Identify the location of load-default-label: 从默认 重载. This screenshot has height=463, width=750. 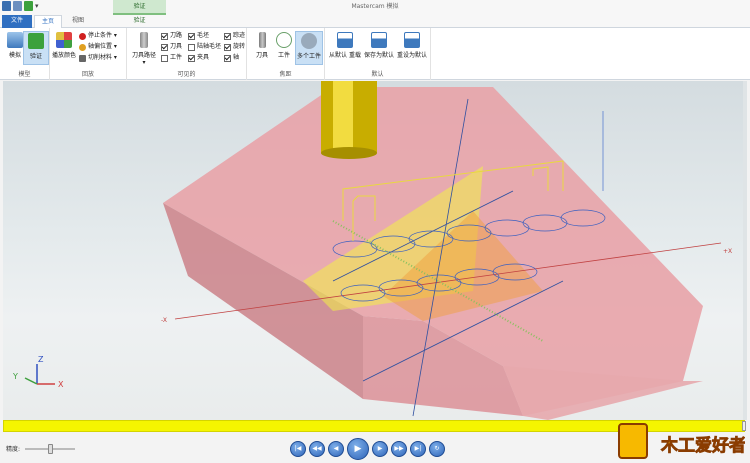
(345, 55).